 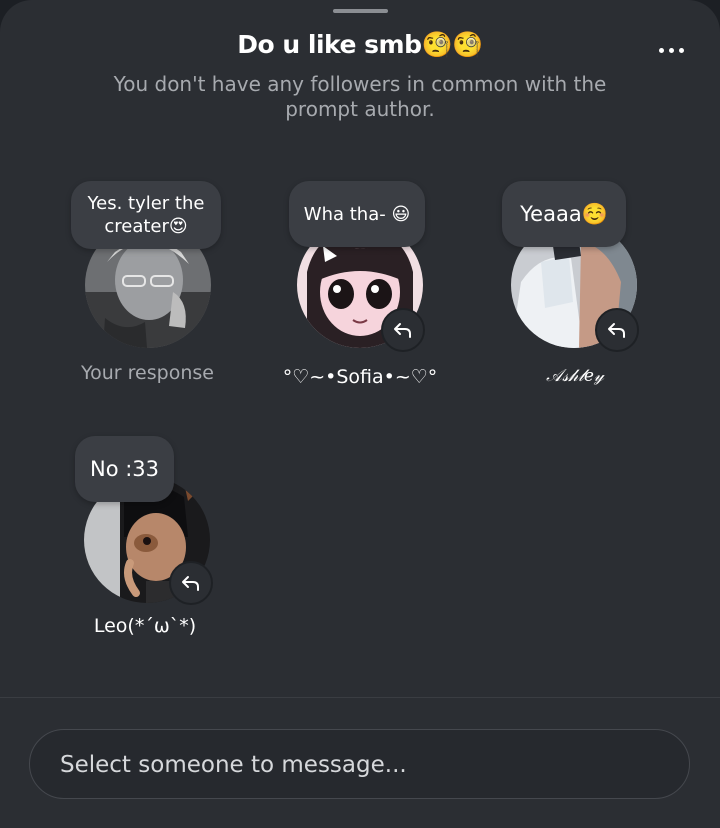 What do you see at coordinates (575, 376) in the screenshot?
I see `ashley-name: 𝒜𝓈𝒽𝓁𝑒𝓎` at bounding box center [575, 376].